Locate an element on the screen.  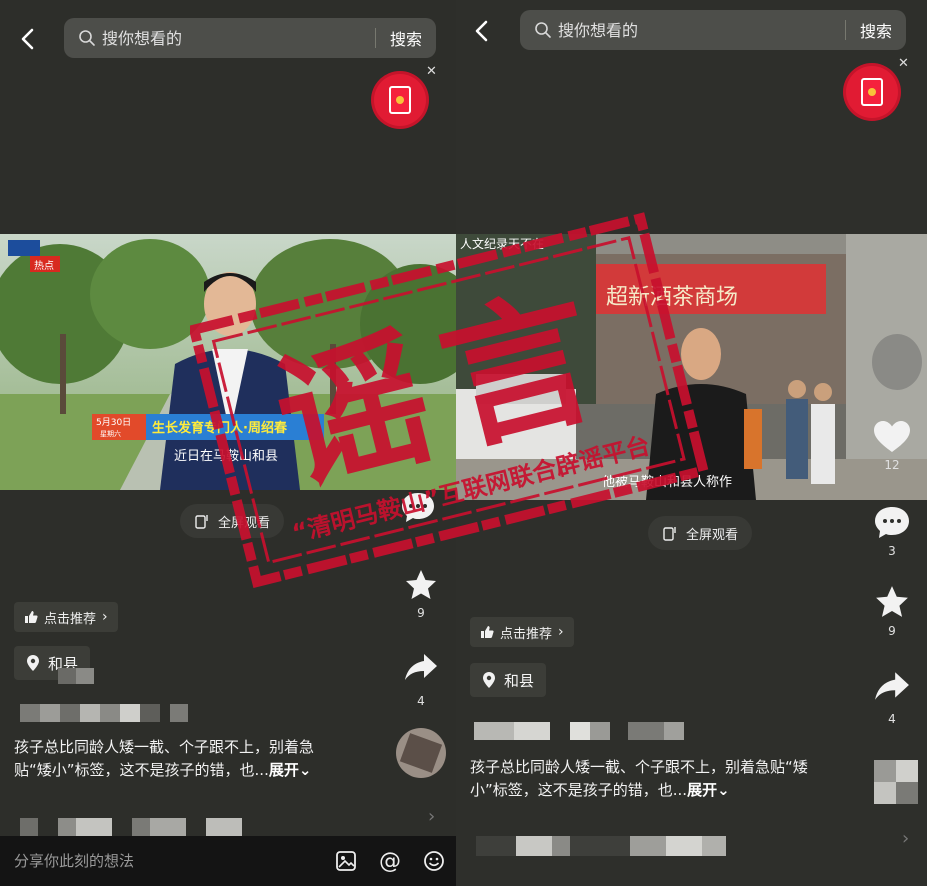
news-date: 5月30日 is located at coordinates (113, 422).